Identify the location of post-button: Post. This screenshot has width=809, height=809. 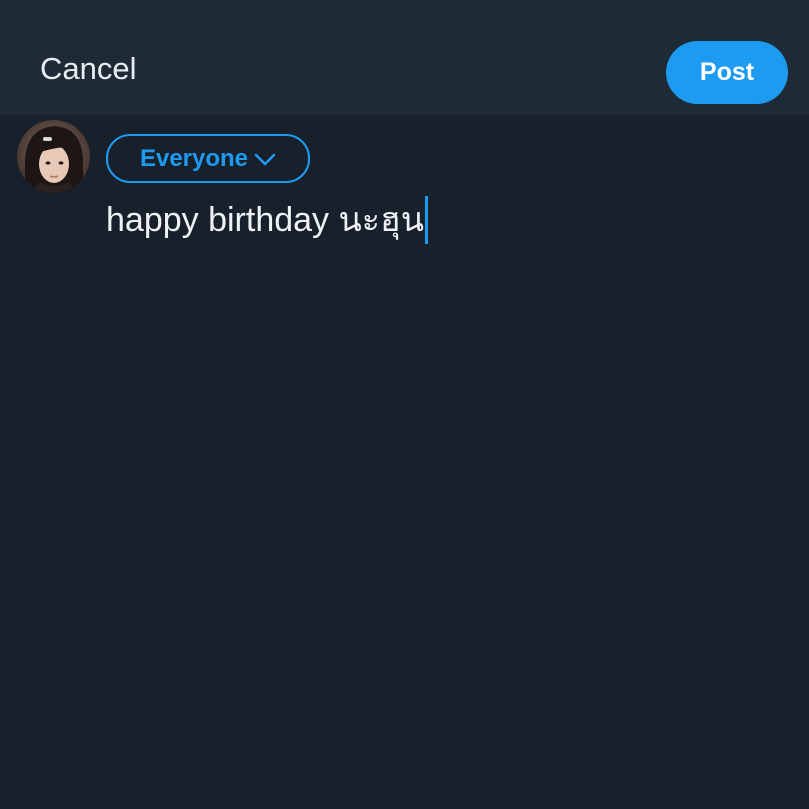
(727, 72).